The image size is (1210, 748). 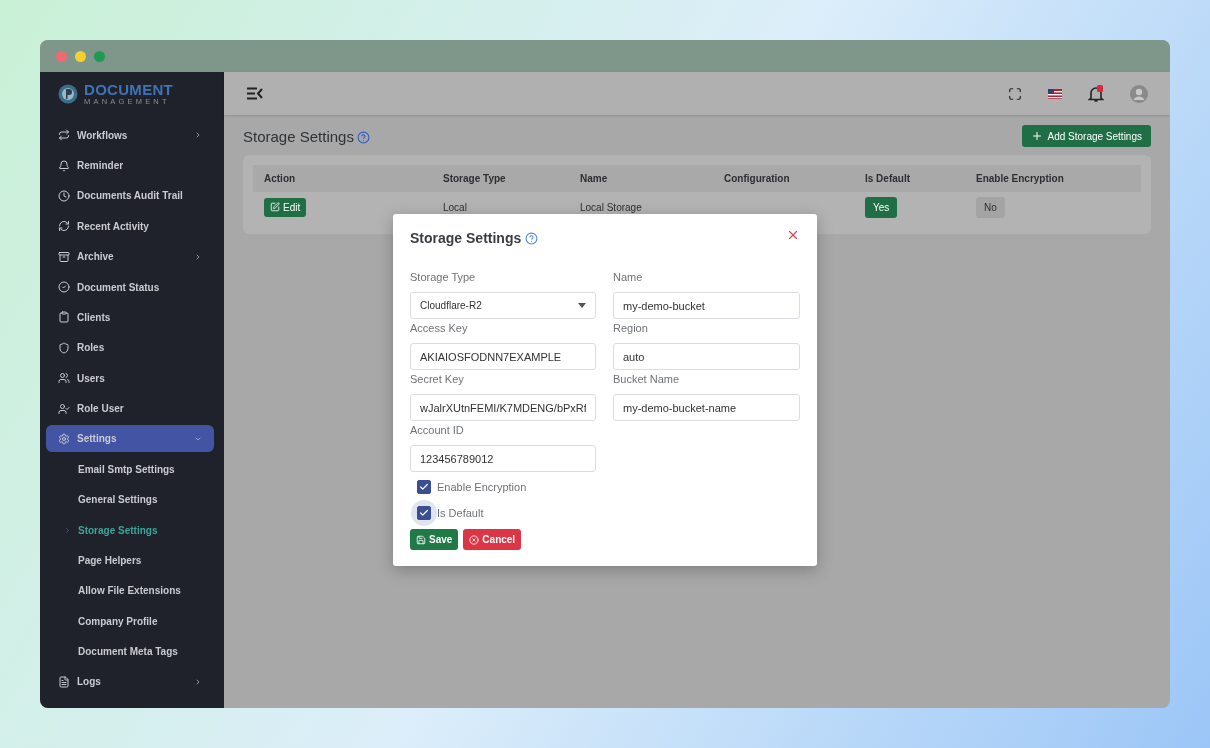 What do you see at coordinates (783, 178) in the screenshot?
I see `column-header: Configuration` at bounding box center [783, 178].